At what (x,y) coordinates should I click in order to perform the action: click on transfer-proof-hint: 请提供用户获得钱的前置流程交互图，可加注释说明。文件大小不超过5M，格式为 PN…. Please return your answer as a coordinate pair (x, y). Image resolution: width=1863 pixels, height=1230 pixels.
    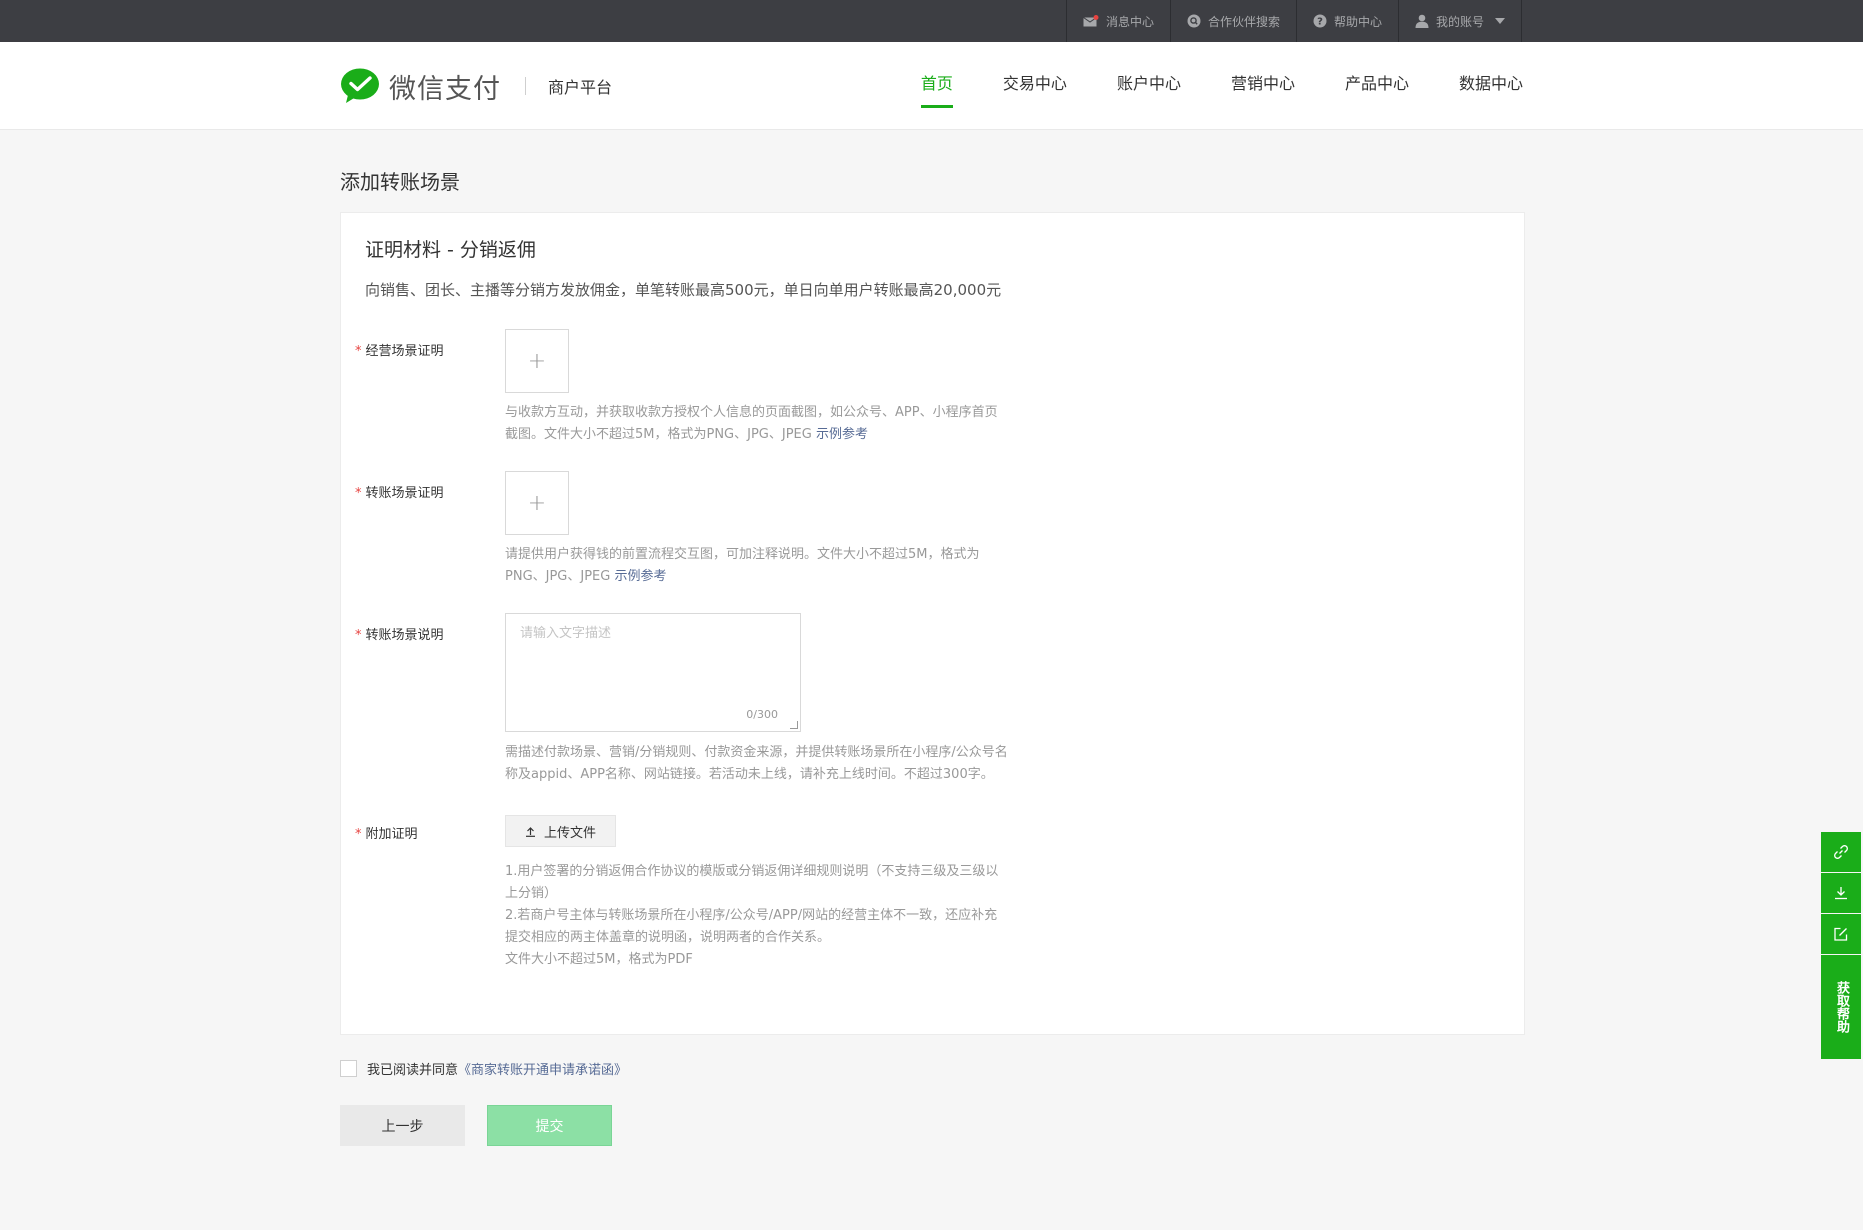
    Looking at the image, I should click on (742, 565).